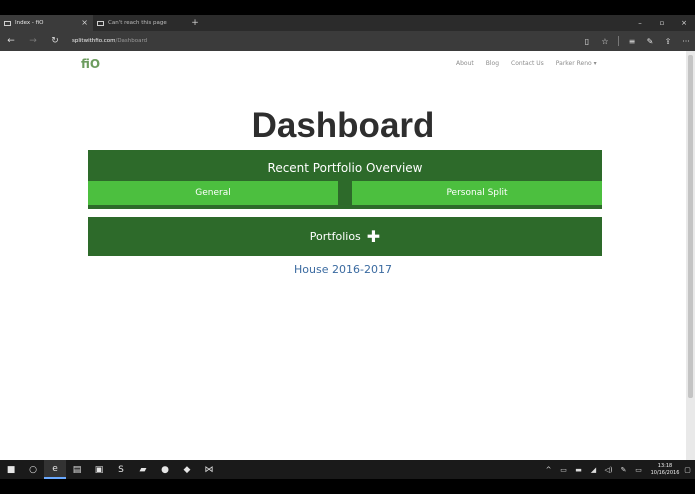  I want to click on overview-title: Recent Portfolio Overview, so click(345, 168).